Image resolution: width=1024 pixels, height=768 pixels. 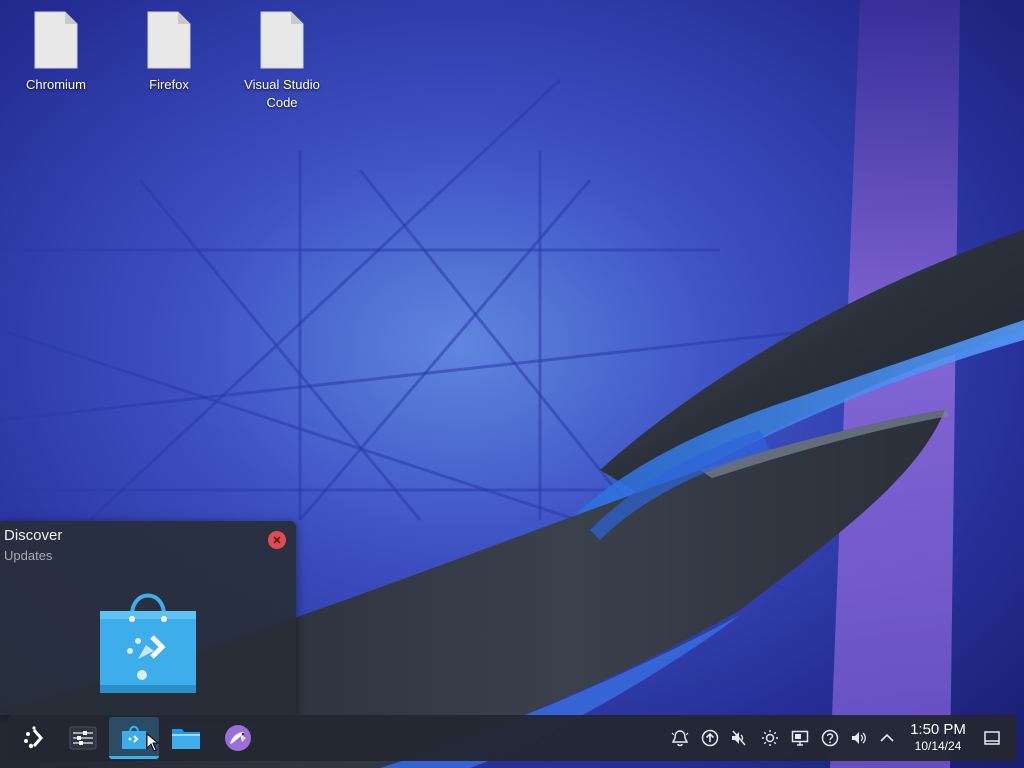 I want to click on speaker-icon, so click(x=859, y=738).